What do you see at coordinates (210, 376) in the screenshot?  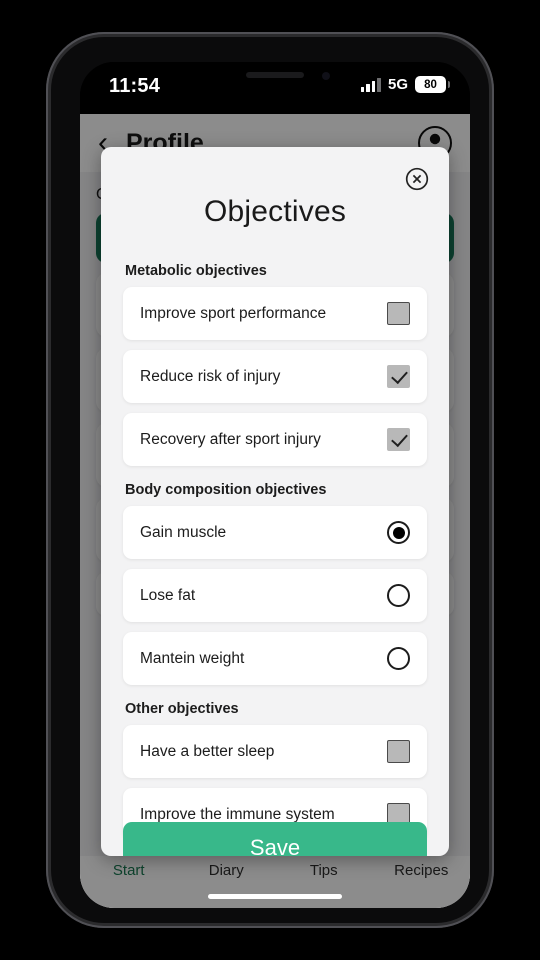 I see `option-label: Reduce risk of injury` at bounding box center [210, 376].